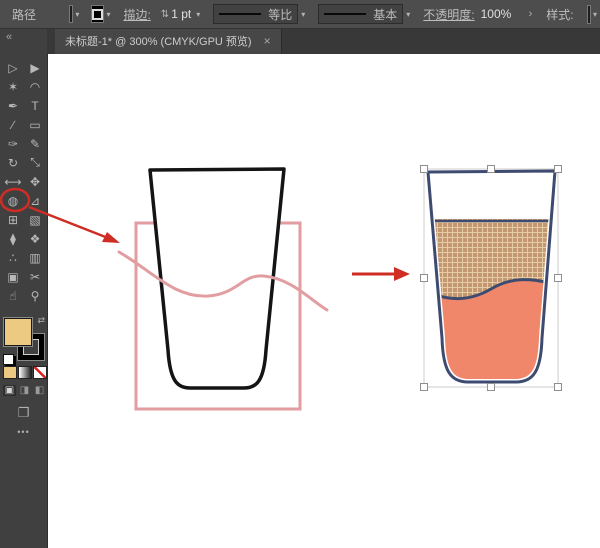  Describe the element at coordinates (165, 14) in the screenshot. I see `stroke-stepper-icon: ⇅` at that location.